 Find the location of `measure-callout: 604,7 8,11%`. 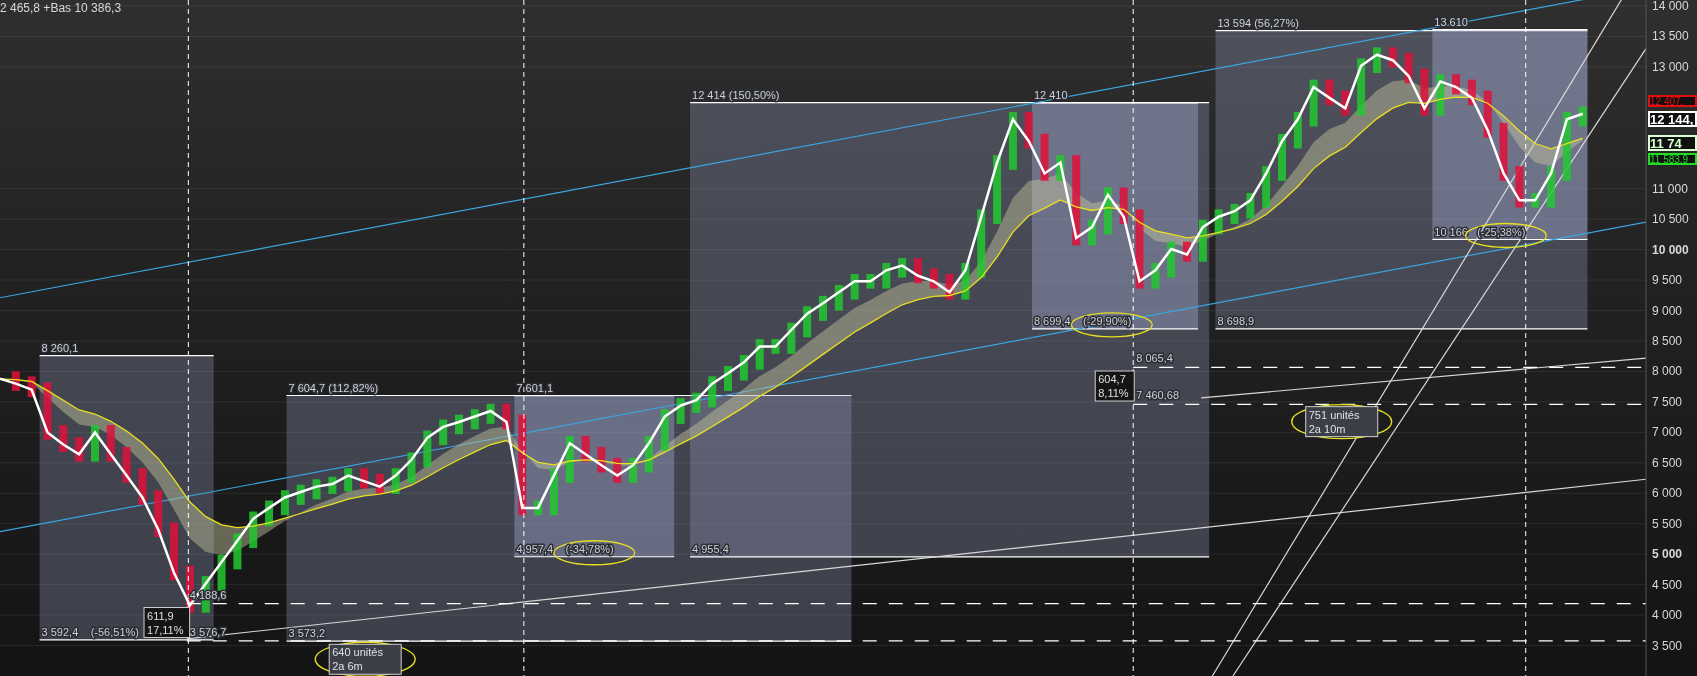

measure-callout: 604,7 8,11% is located at coordinates (1114, 386).